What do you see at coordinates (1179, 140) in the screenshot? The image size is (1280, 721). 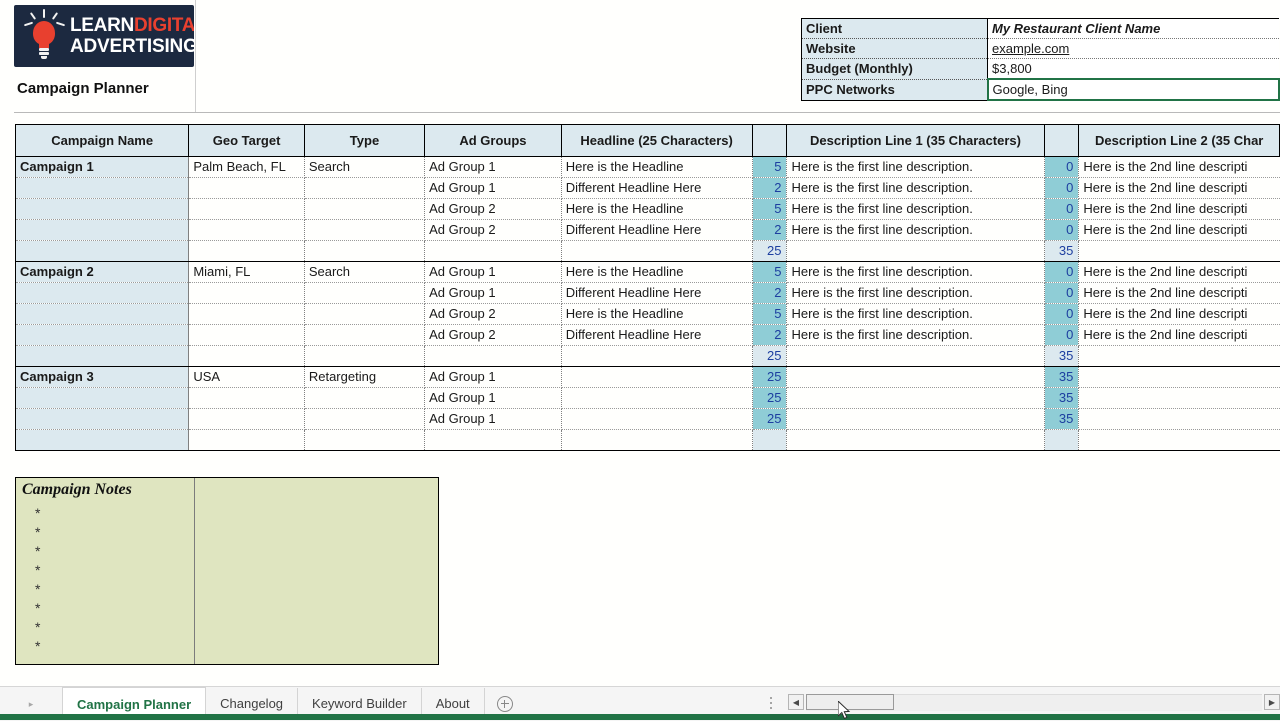 I see `header-description-2: Description Line 2 (35 Char` at bounding box center [1179, 140].